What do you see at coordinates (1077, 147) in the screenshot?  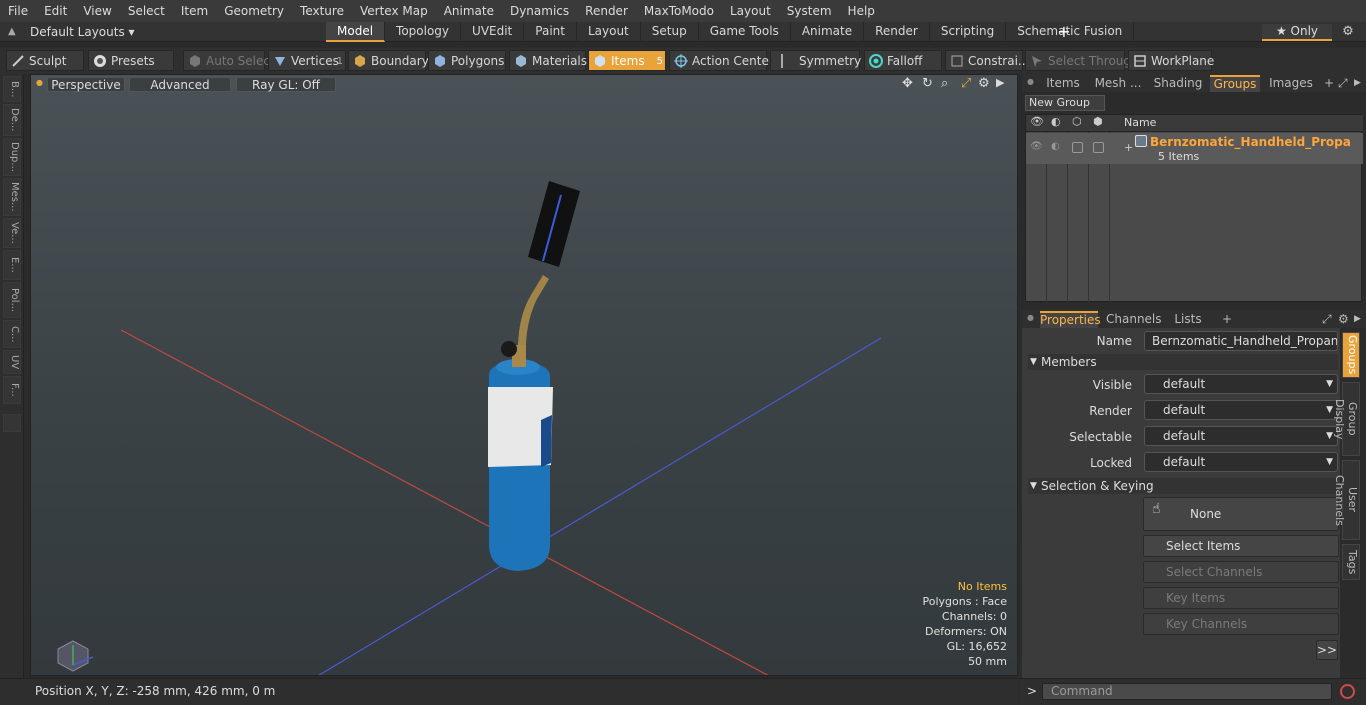 I see `row-select-checkbox` at bounding box center [1077, 147].